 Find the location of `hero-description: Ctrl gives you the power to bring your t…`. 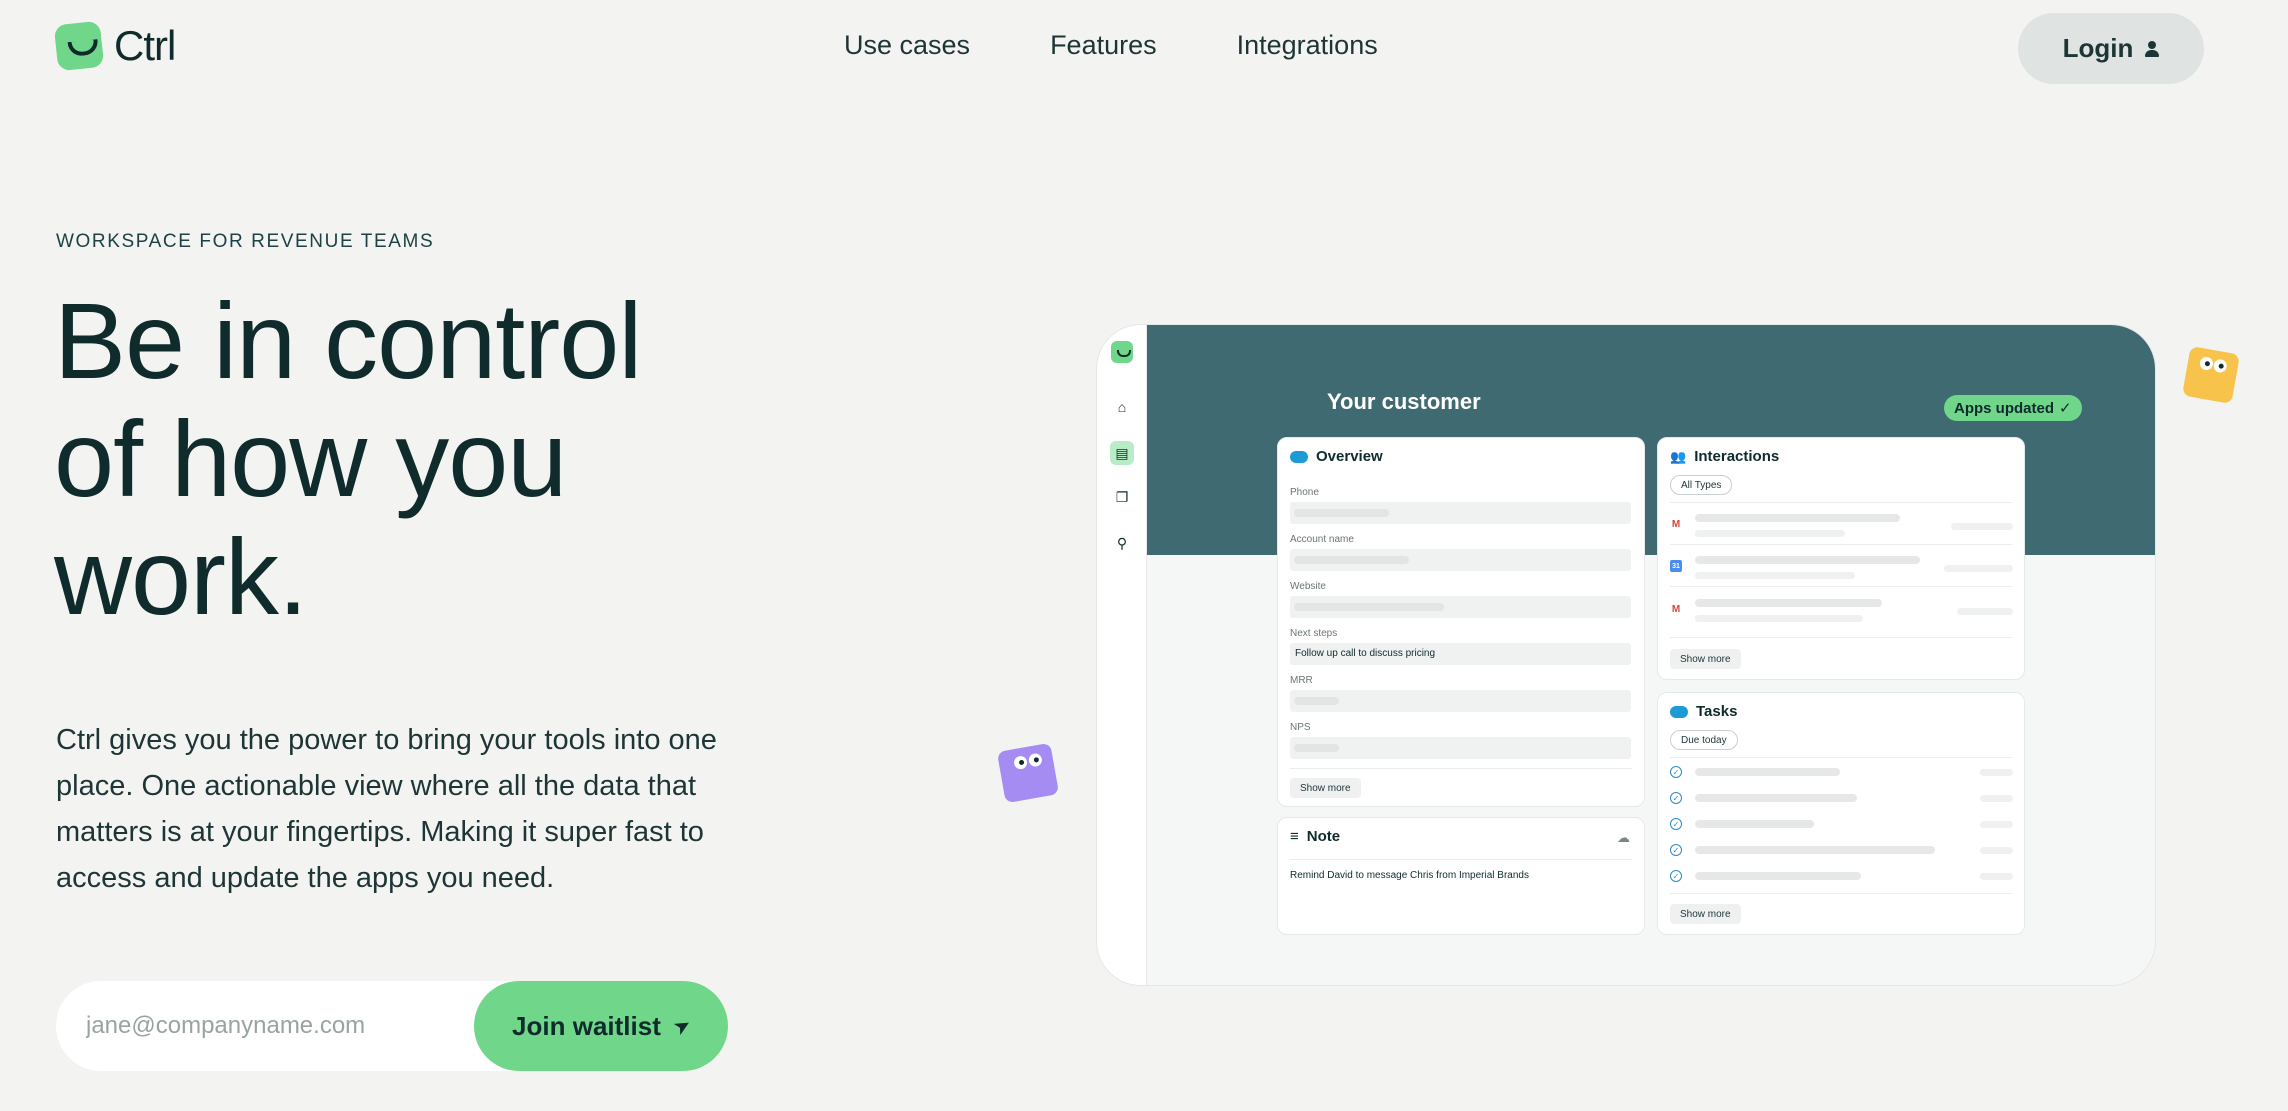

hero-description: Ctrl gives you the power to bring your t… is located at coordinates (386, 809).